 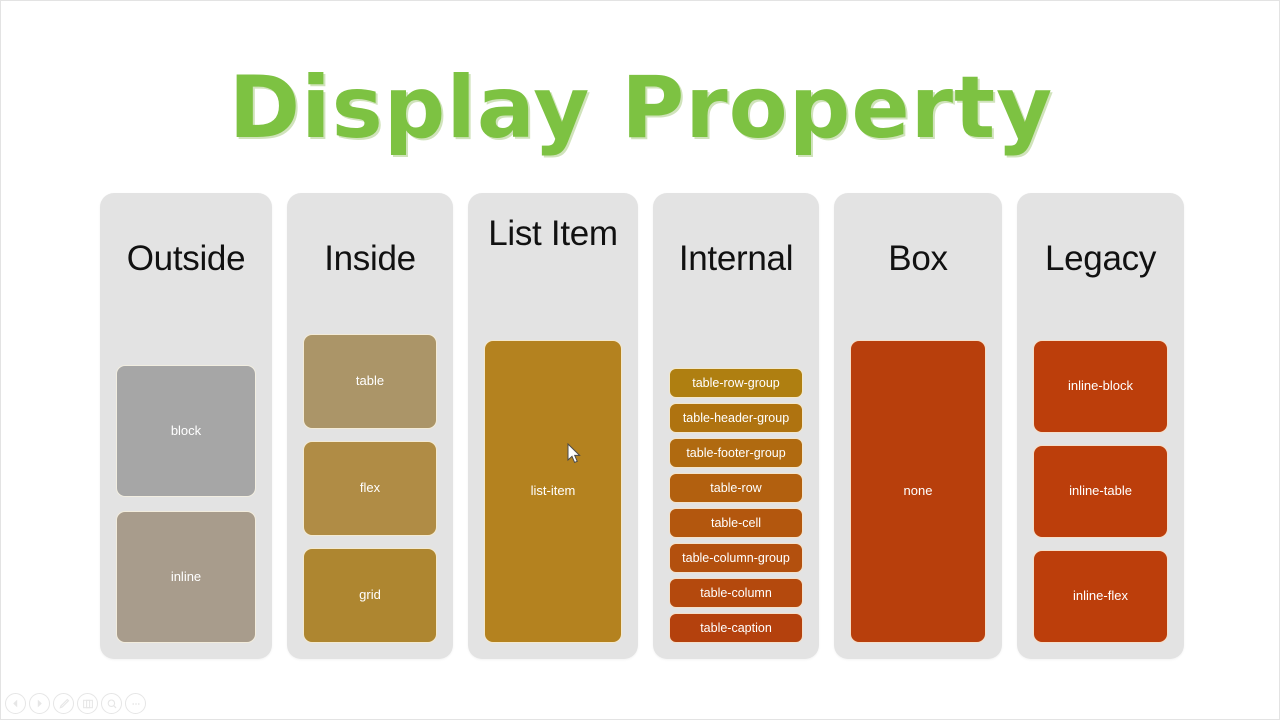 I want to click on pen-tool-button, so click(x=63, y=703).